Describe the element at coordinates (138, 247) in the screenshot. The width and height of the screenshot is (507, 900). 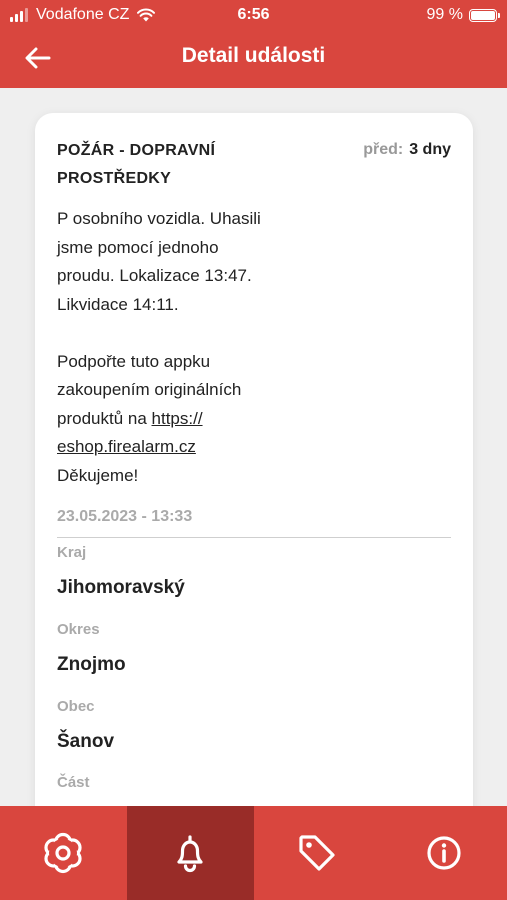
I see `description-line: jsme pomocí jednoho` at that location.